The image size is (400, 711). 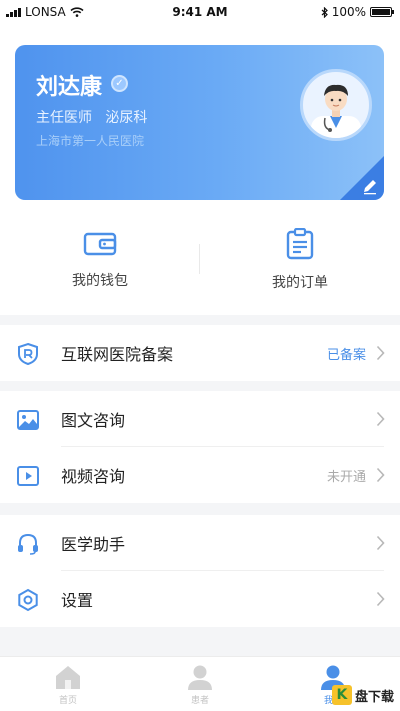 What do you see at coordinates (346, 477) in the screenshot?
I see `video-consult-status: 未开通` at bounding box center [346, 477].